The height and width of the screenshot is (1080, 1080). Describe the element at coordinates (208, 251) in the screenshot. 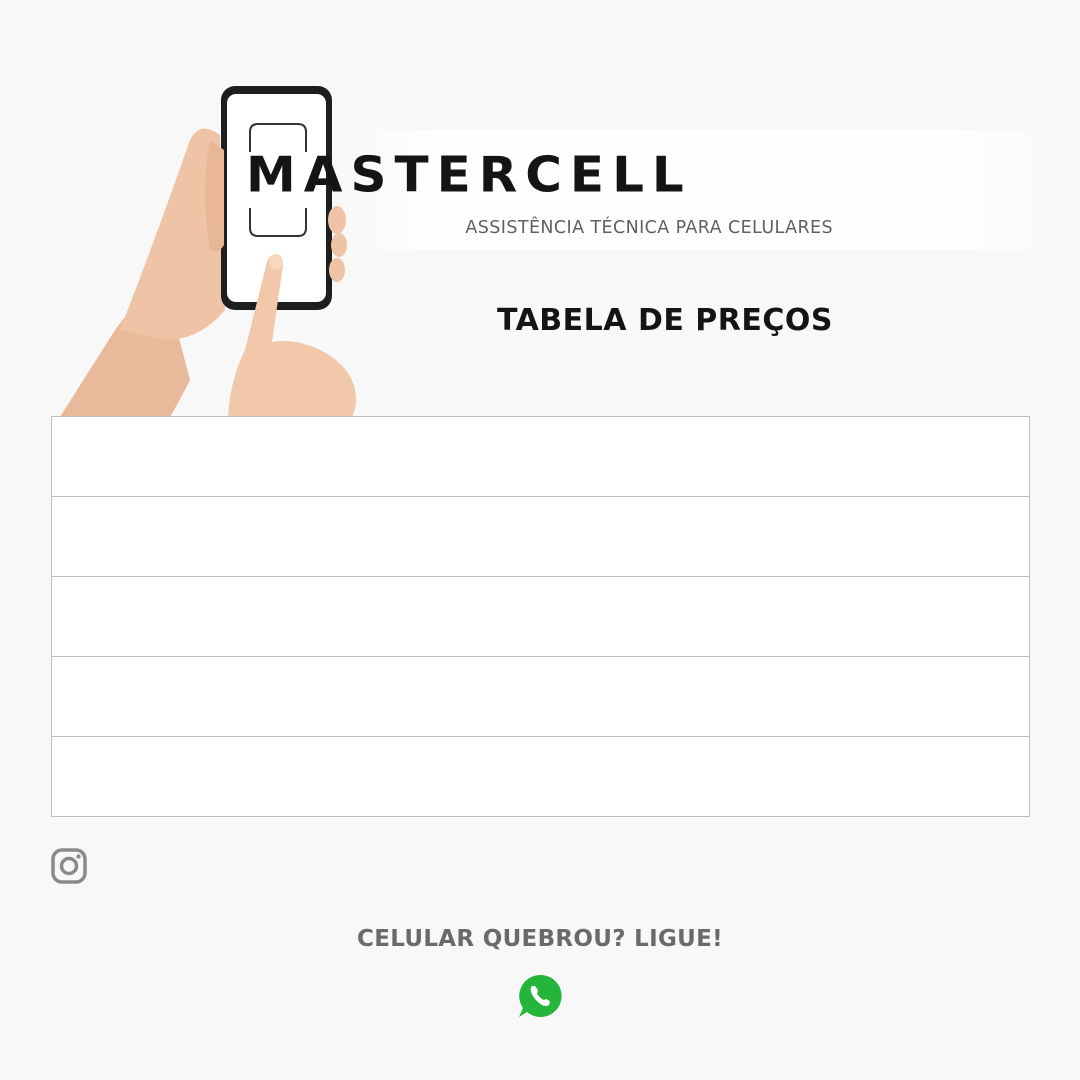

I see `hand-holding-phone-icon` at that location.